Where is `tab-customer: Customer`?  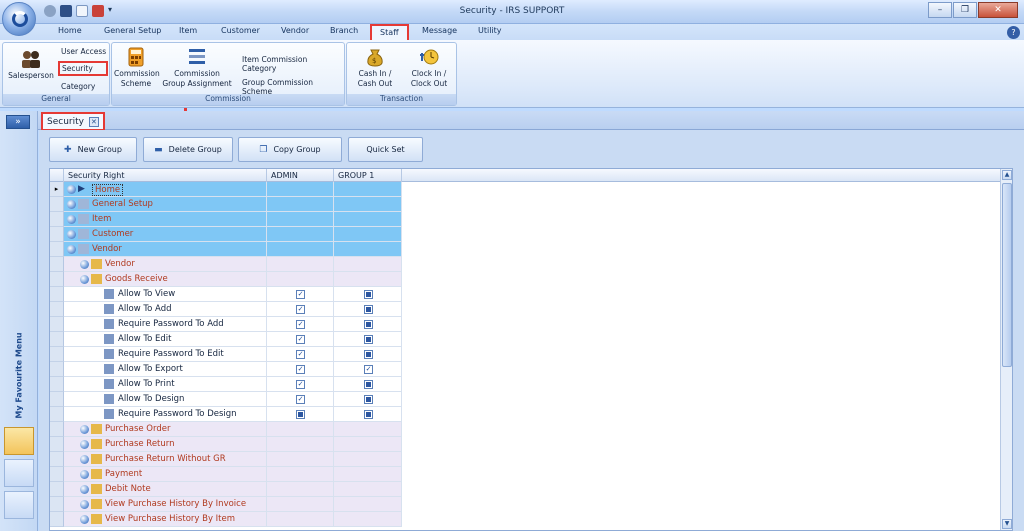 tab-customer: Customer is located at coordinates (240, 30).